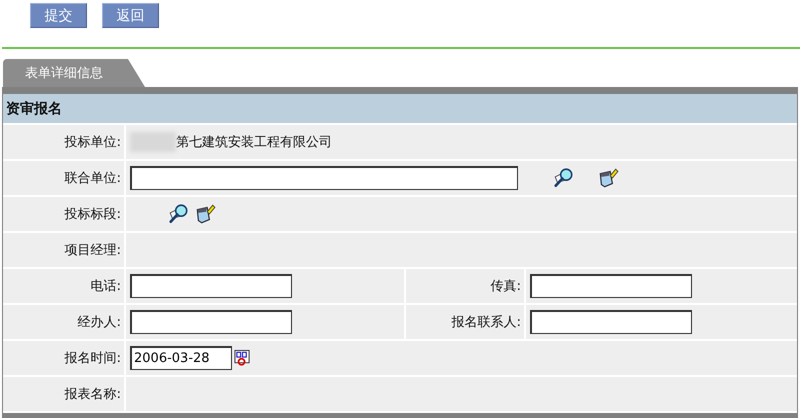  I want to click on field-label: 电话:, so click(105, 286).